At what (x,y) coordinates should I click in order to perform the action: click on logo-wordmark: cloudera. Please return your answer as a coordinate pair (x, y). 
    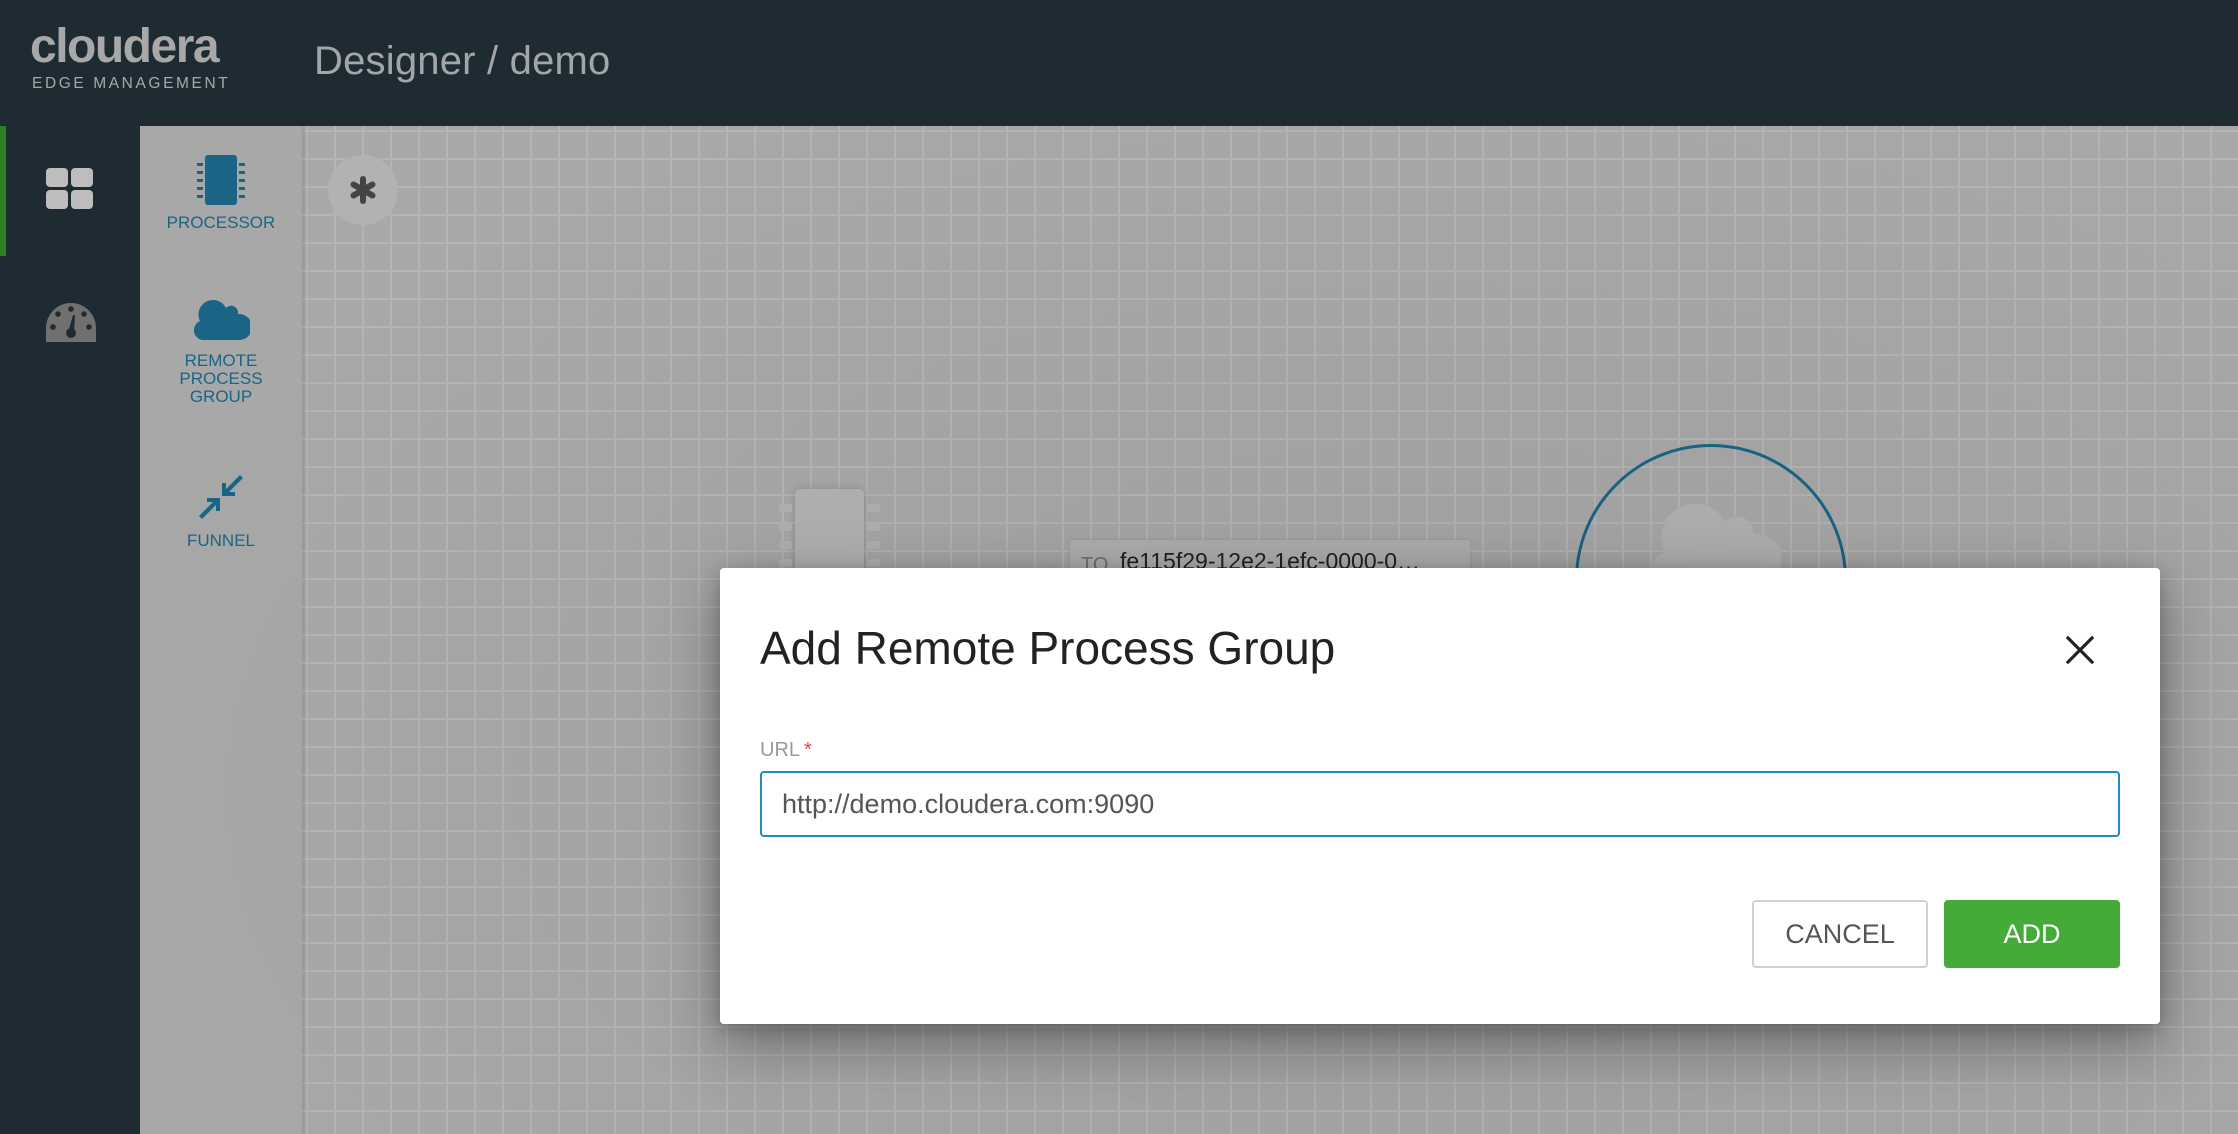
    Looking at the image, I should click on (125, 47).